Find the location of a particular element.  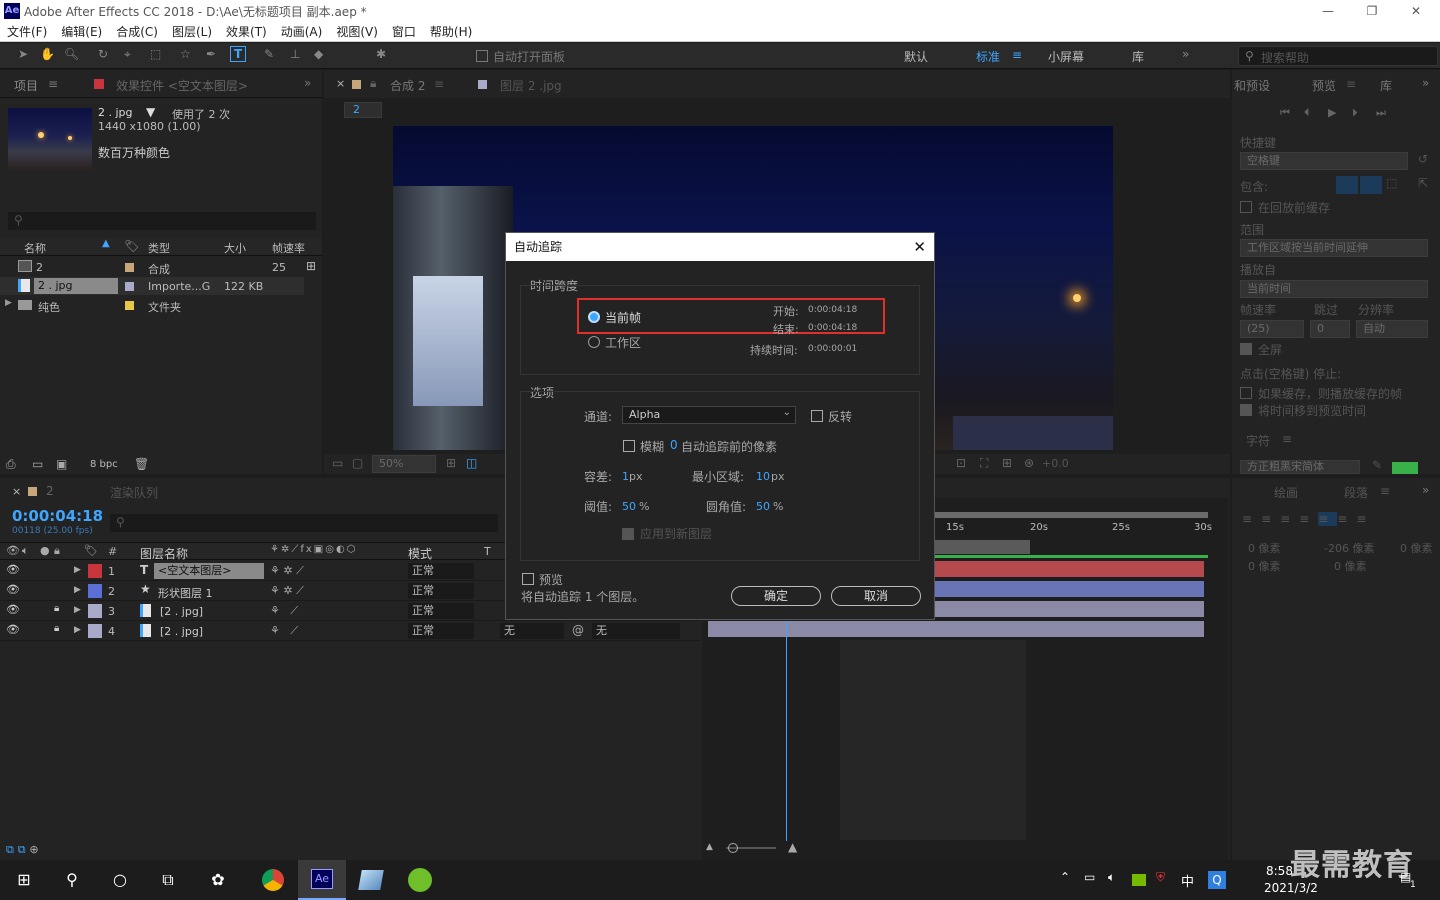

indent-left-value: 0 像素 is located at coordinates (1264, 548).